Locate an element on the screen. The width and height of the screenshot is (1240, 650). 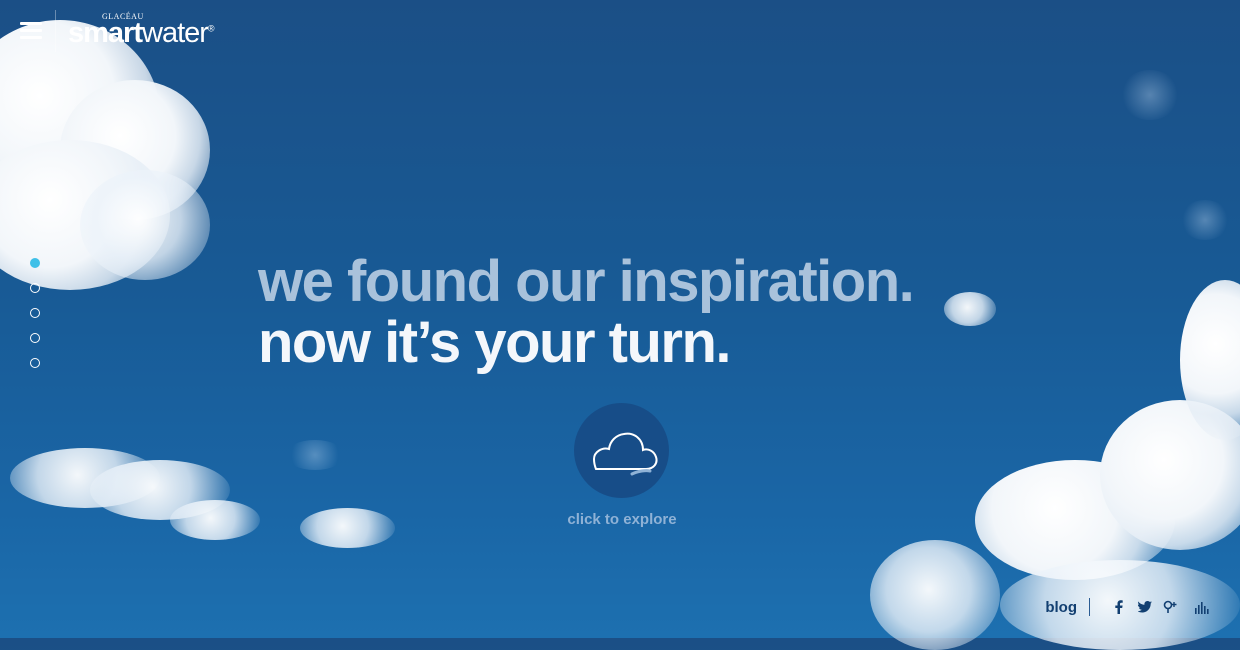
header-divider is located at coordinates (55, 31).